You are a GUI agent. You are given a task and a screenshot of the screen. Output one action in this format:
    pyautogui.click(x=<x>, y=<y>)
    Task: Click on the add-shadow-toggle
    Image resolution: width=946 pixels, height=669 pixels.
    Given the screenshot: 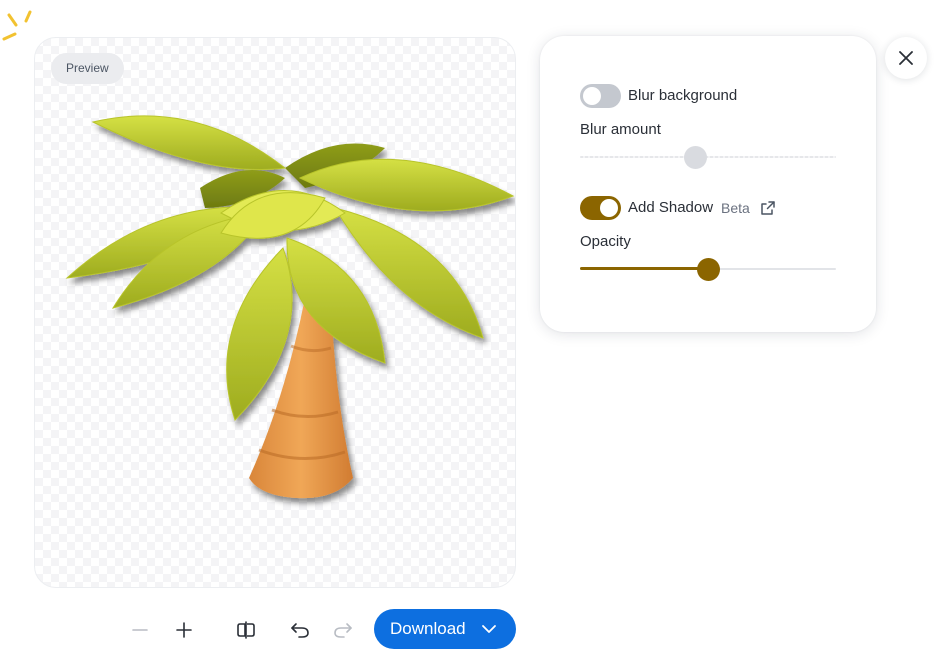 What is the action you would take?
    pyautogui.click(x=600, y=208)
    